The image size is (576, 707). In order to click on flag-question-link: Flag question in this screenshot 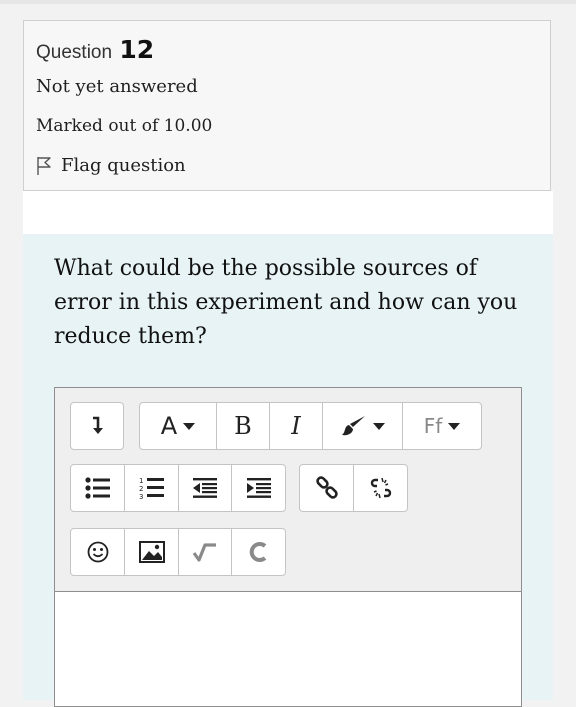, I will do `click(111, 165)`.